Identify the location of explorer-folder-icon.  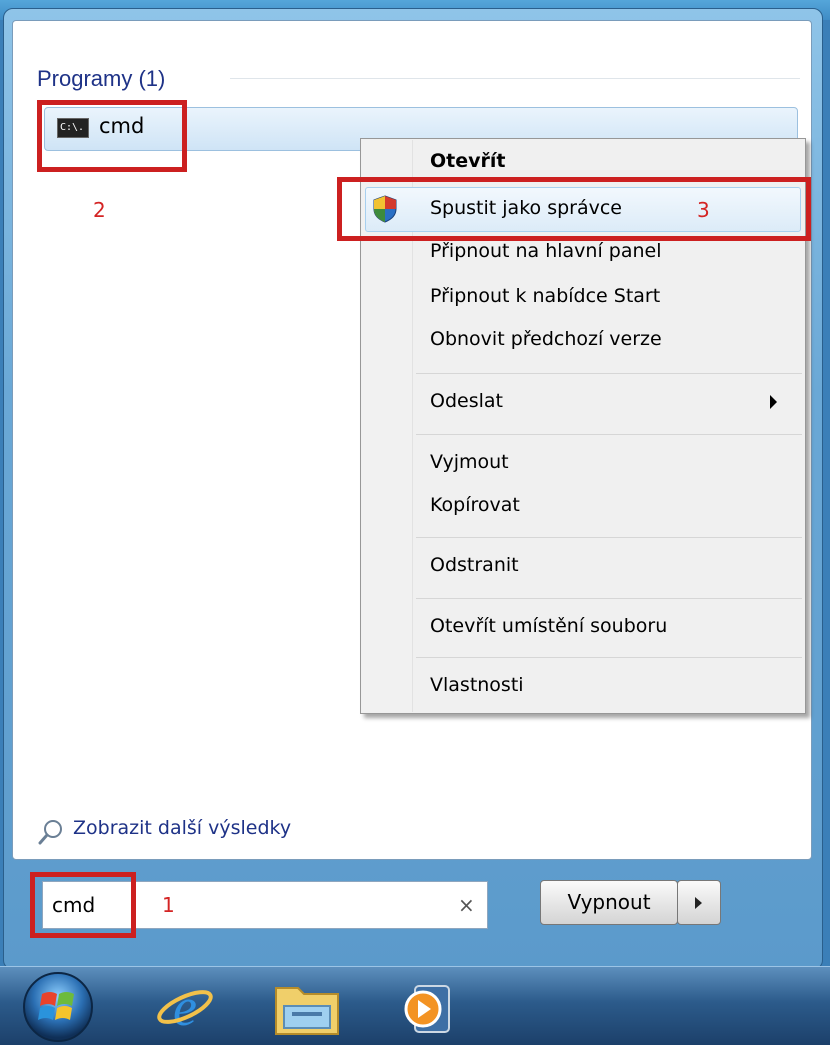
(307, 1008).